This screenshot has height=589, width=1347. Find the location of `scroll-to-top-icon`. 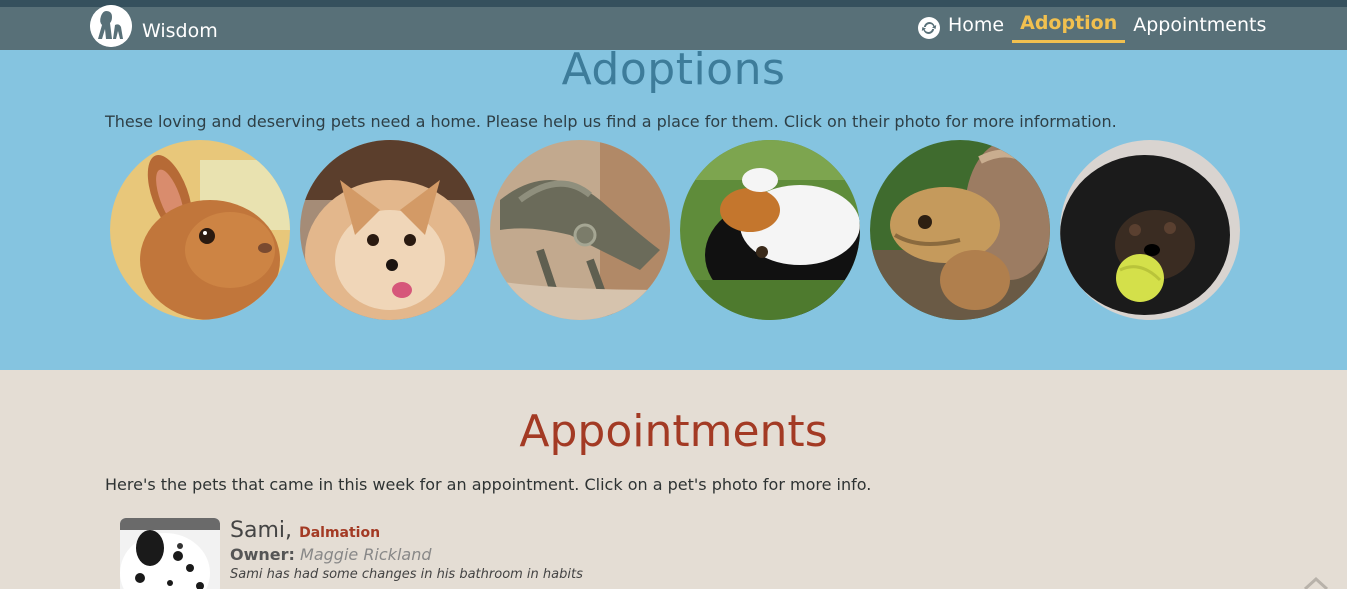

scroll-to-top-icon is located at coordinates (1316, 582).